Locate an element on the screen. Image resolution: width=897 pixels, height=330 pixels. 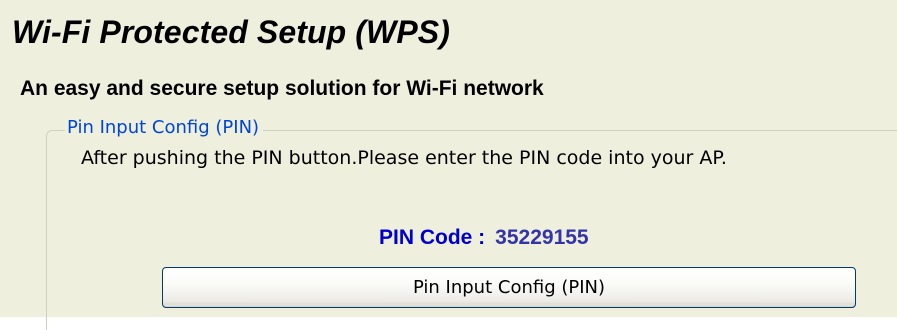
pin-code-row: PIN Code : 35229155 is located at coordinates (484, 238).